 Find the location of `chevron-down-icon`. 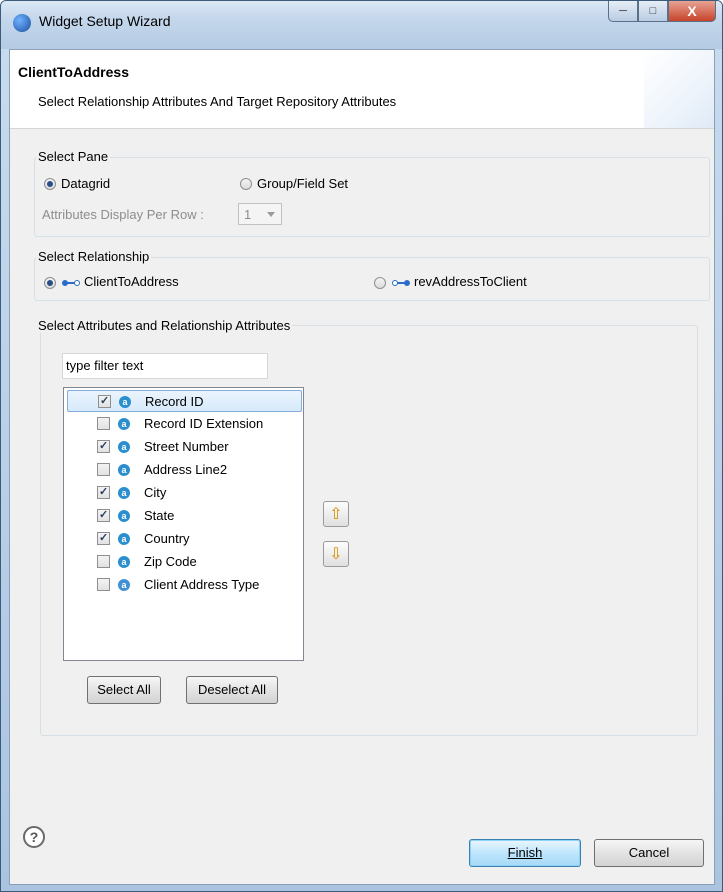

chevron-down-icon is located at coordinates (271, 214).